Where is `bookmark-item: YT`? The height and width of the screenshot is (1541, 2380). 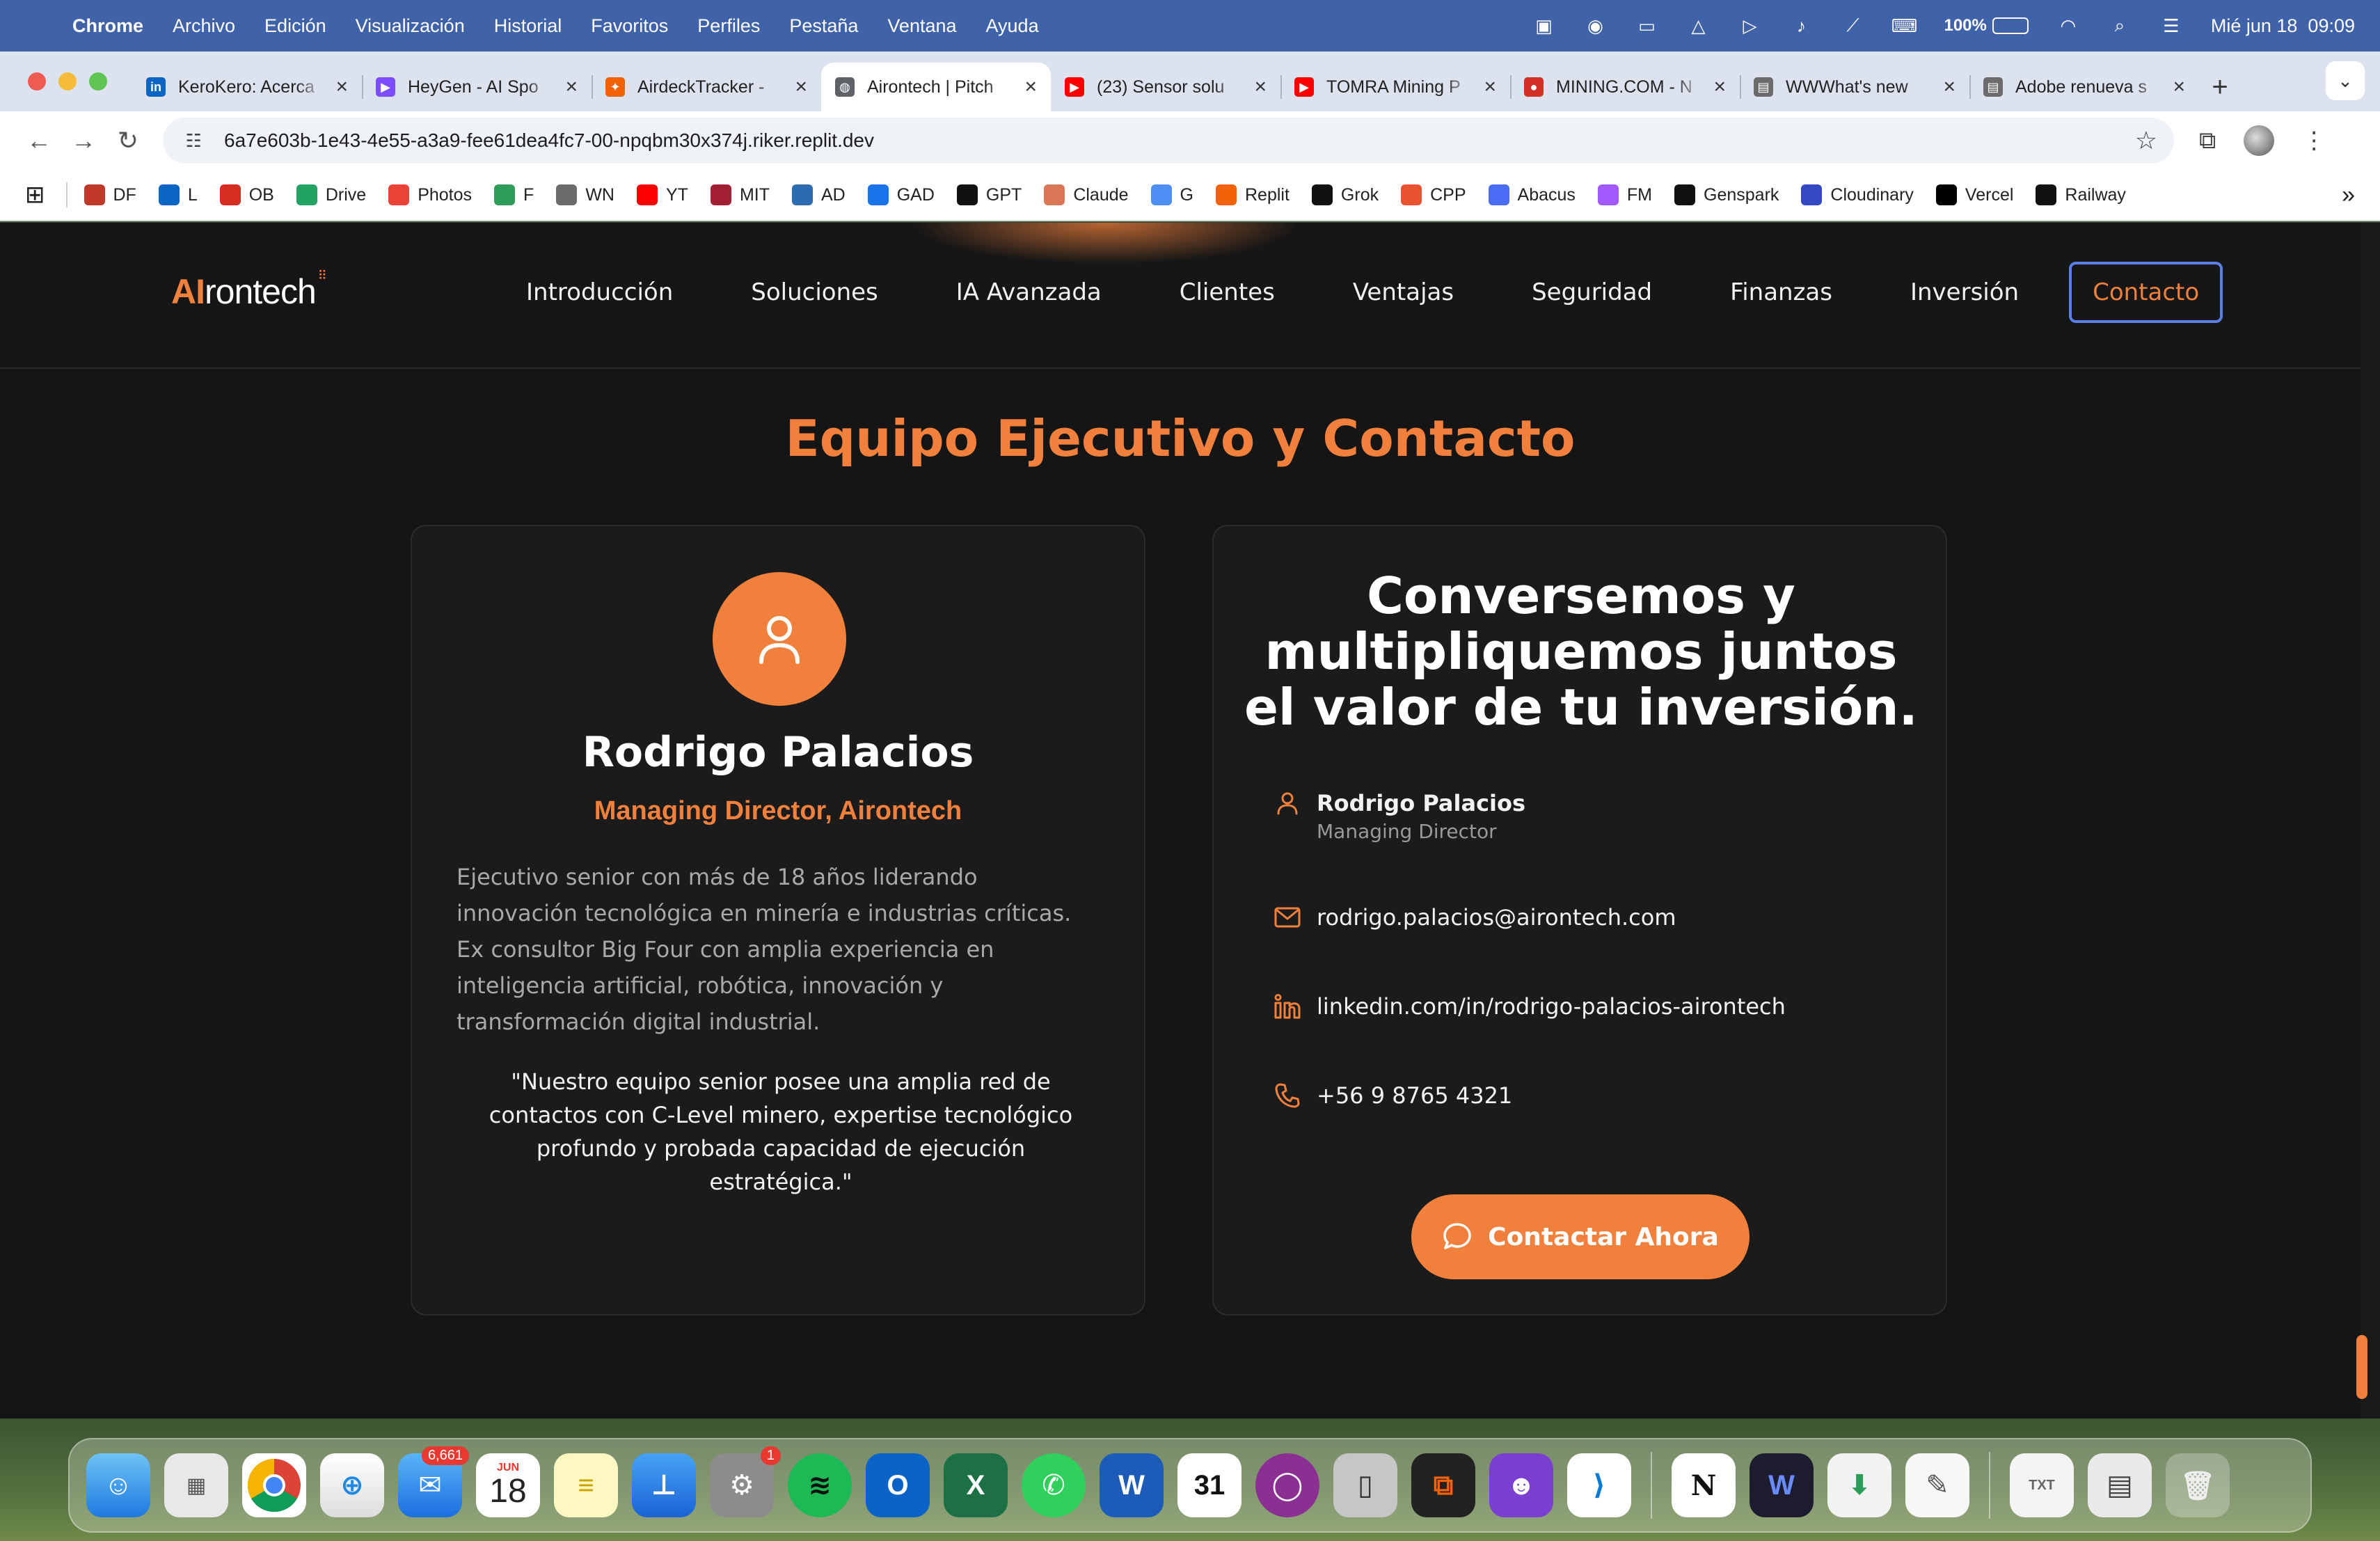 bookmark-item: YT is located at coordinates (662, 194).